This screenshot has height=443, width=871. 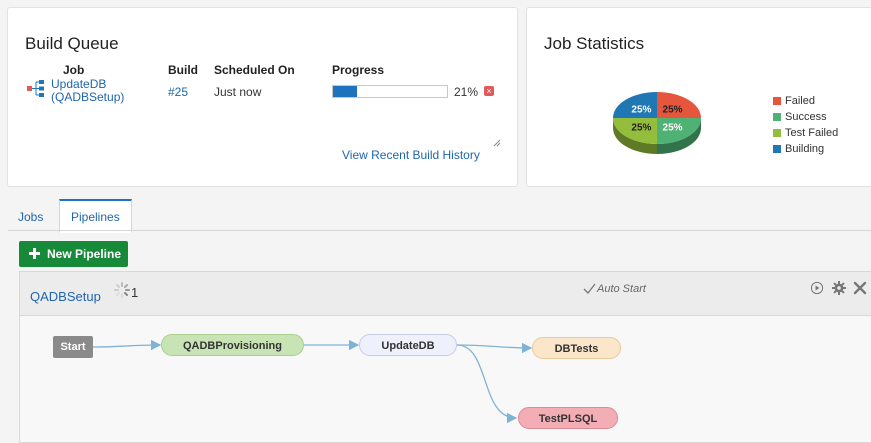 What do you see at coordinates (641, 109) in the screenshot?
I see `pie-label-building: 25%` at bounding box center [641, 109].